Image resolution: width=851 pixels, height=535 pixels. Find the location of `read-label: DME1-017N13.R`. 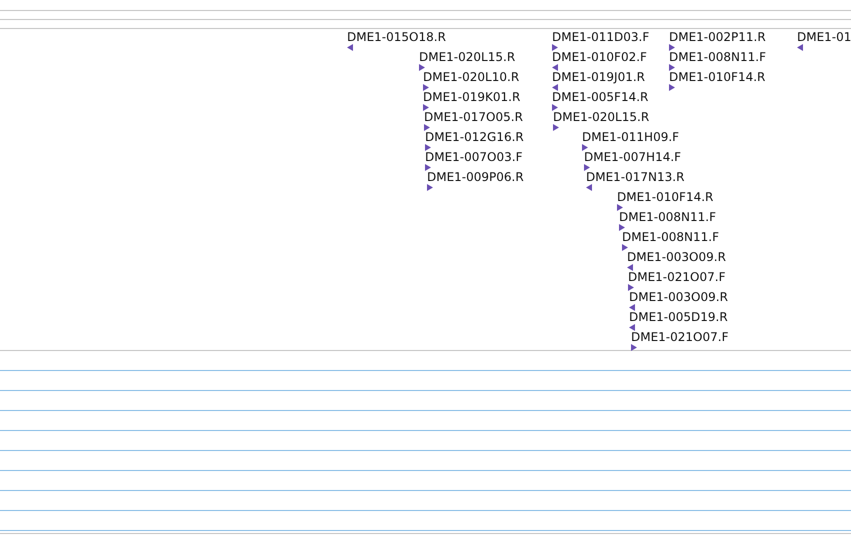

read-label: DME1-017N13.R is located at coordinates (635, 177).